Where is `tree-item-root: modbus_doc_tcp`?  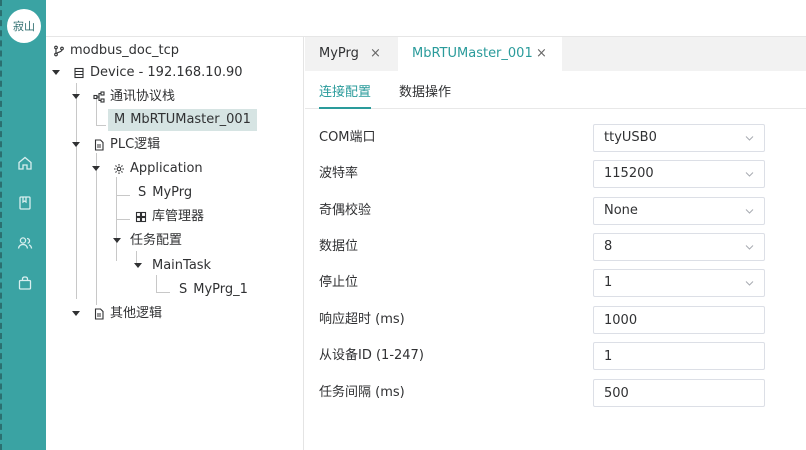
tree-item-root: modbus_doc_tcp is located at coordinates (115, 51).